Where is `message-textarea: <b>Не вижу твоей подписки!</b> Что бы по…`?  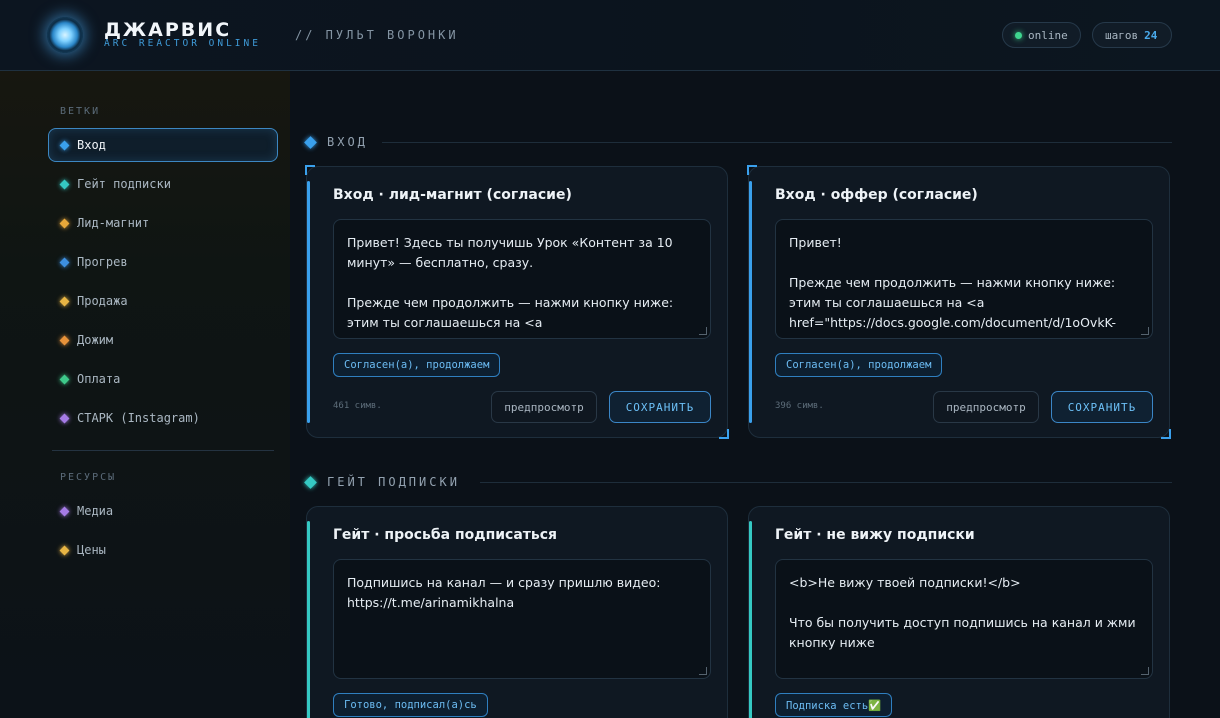 message-textarea: <b>Не вижу твоей подписки!</b> Что бы по… is located at coordinates (964, 619).